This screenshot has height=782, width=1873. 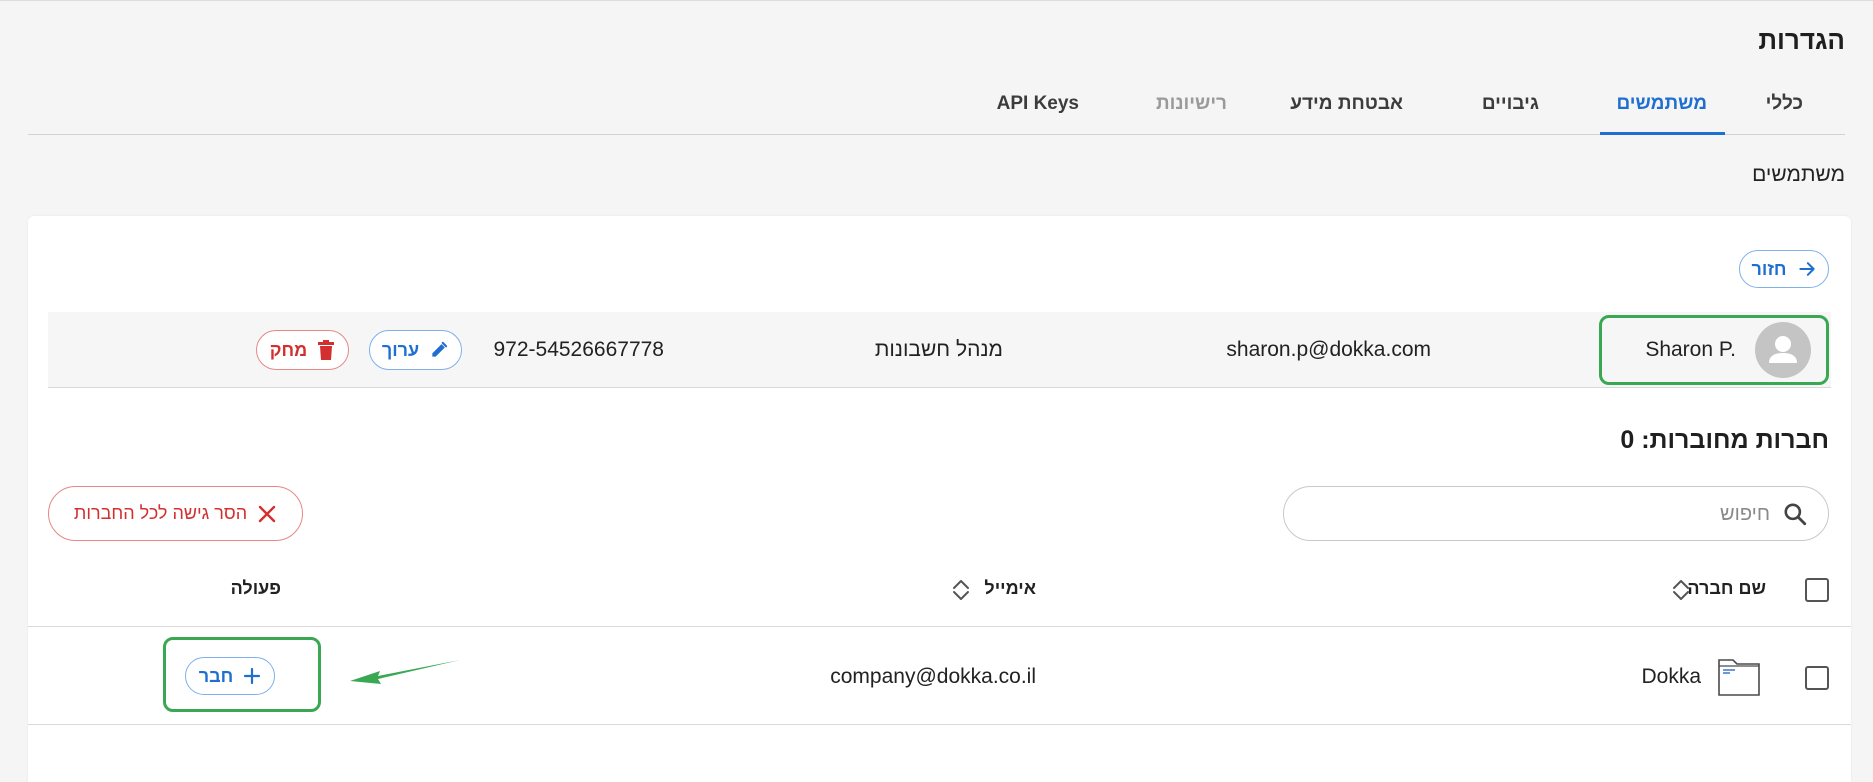 I want to click on avatar, so click(x=1783, y=350).